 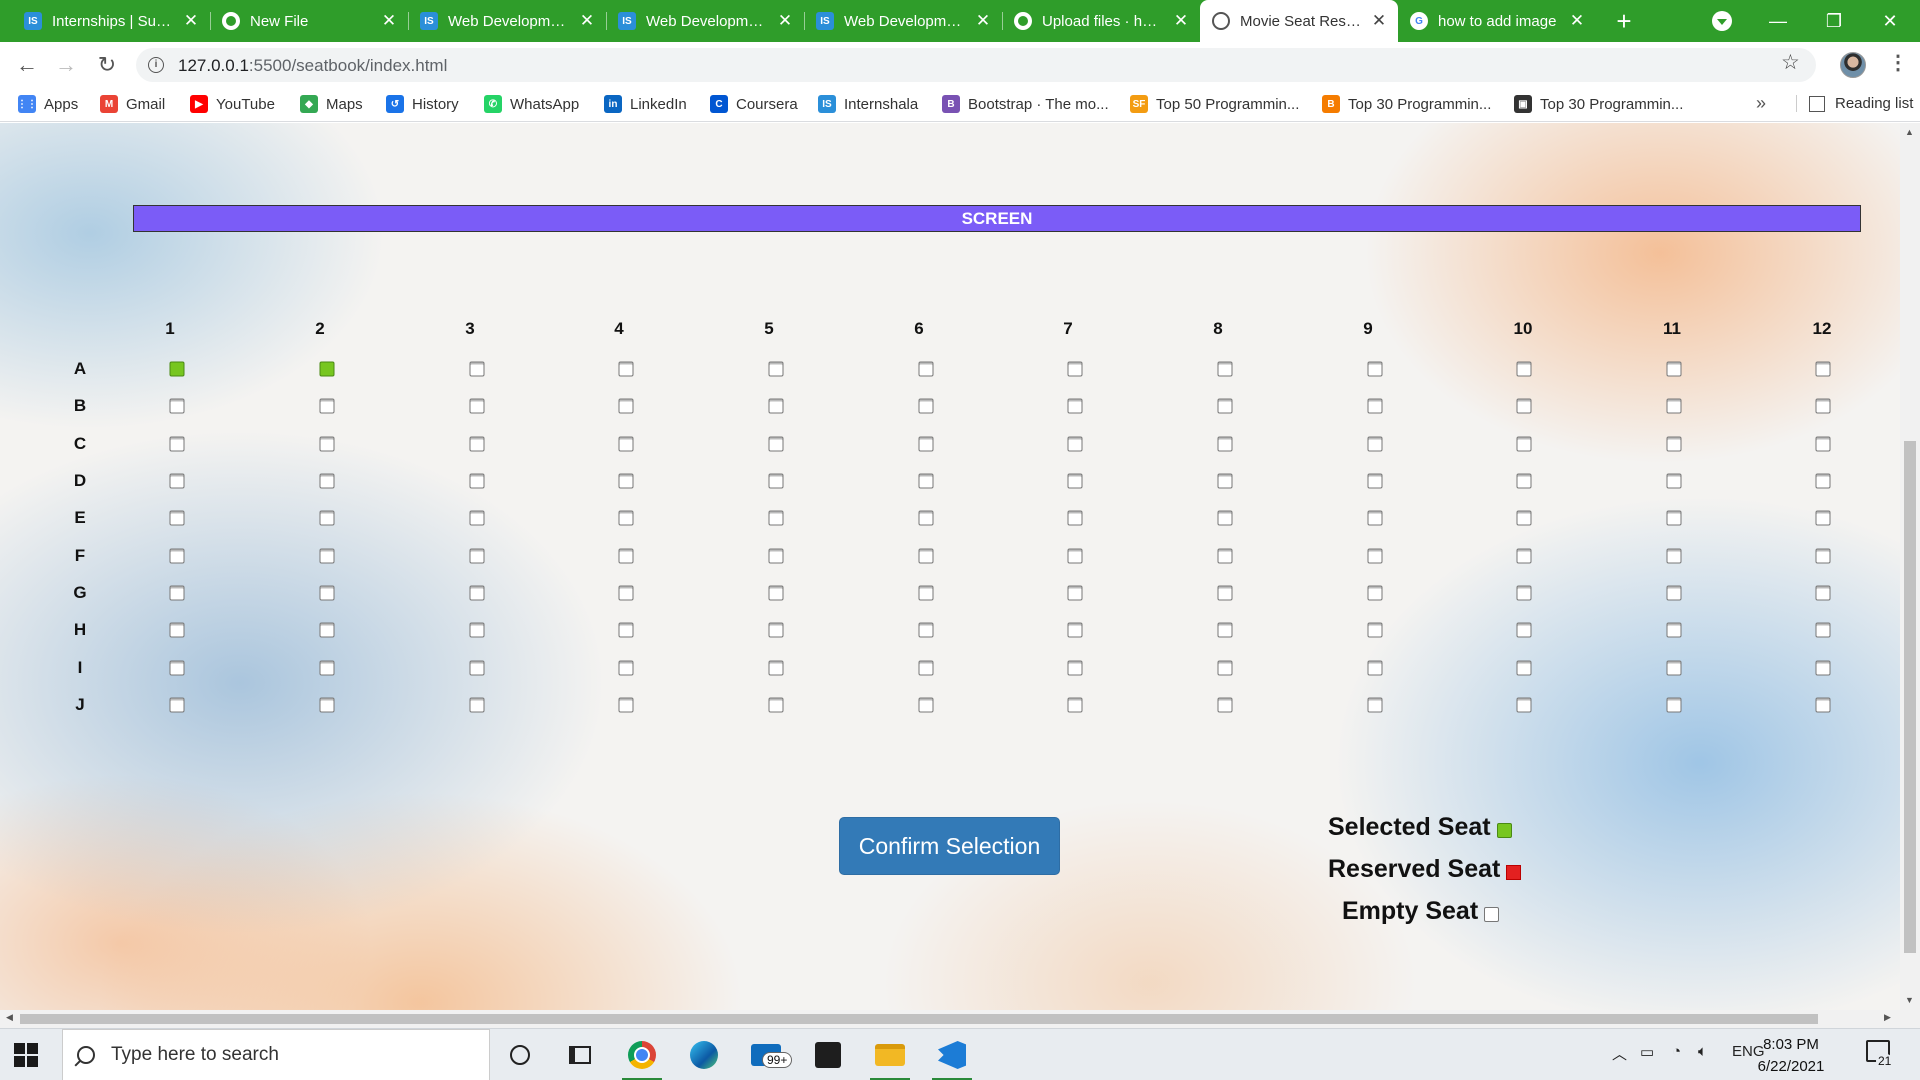 I want to click on chrome-icon, so click(x=642, y=1058).